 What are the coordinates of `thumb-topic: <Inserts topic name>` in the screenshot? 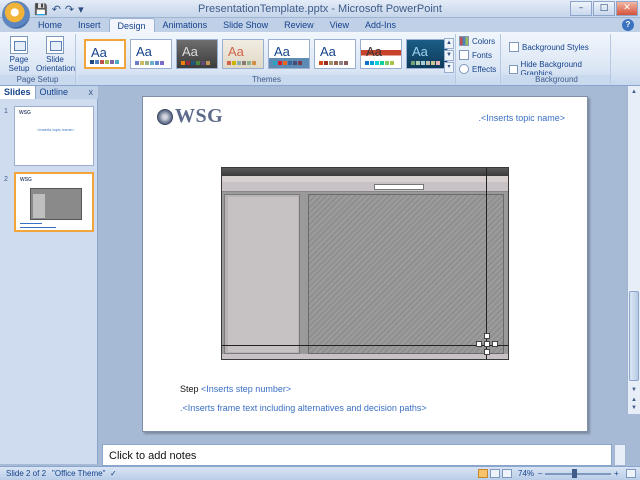 It's located at (56, 129).